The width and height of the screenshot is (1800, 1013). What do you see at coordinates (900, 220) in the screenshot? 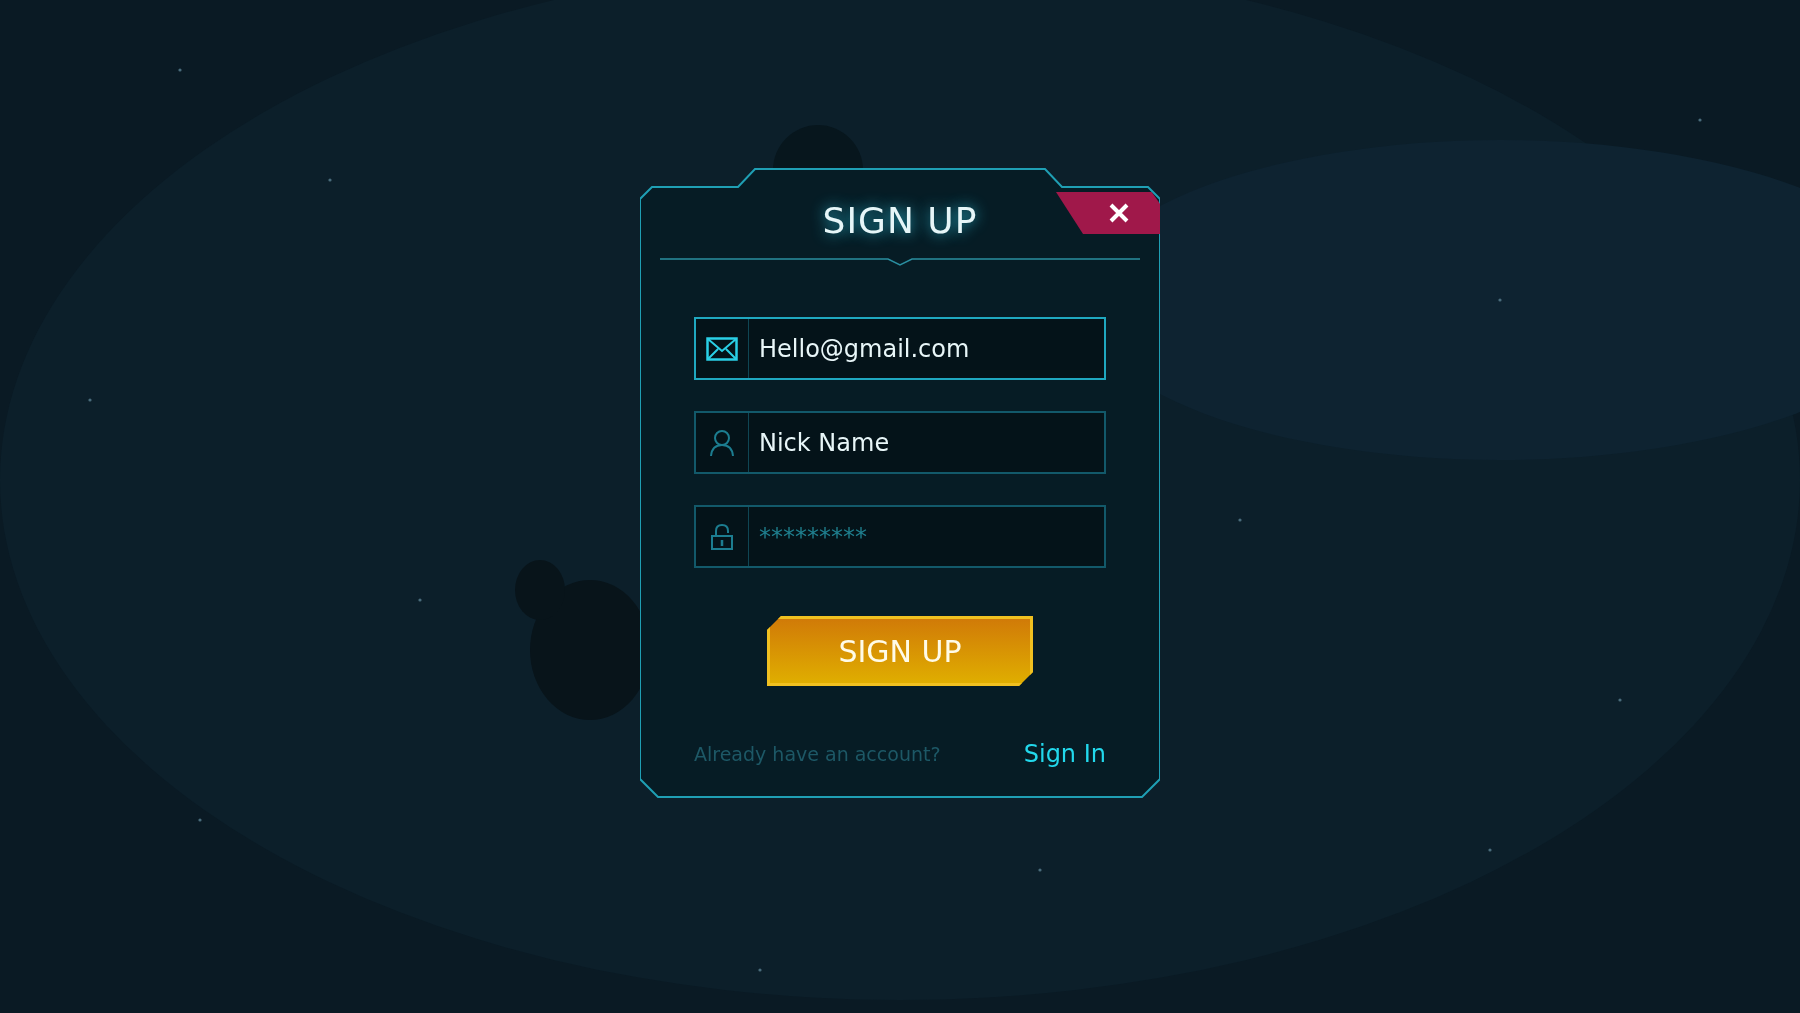
I see `dialog-title: SIGN UP` at bounding box center [900, 220].